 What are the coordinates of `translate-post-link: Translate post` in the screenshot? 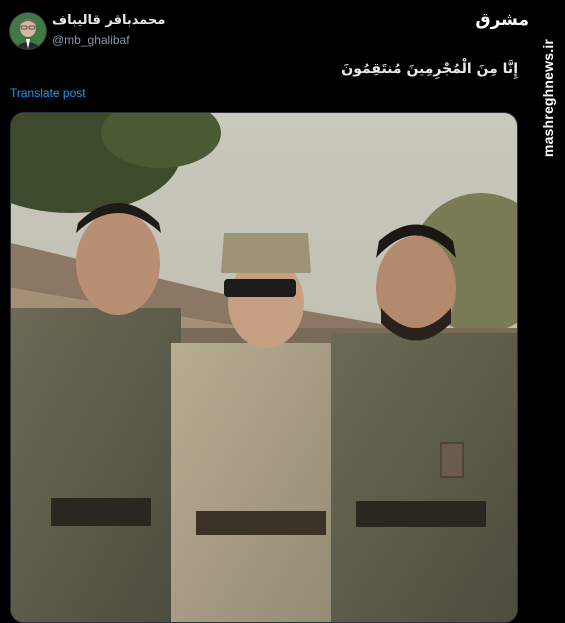 It's located at (48, 93).